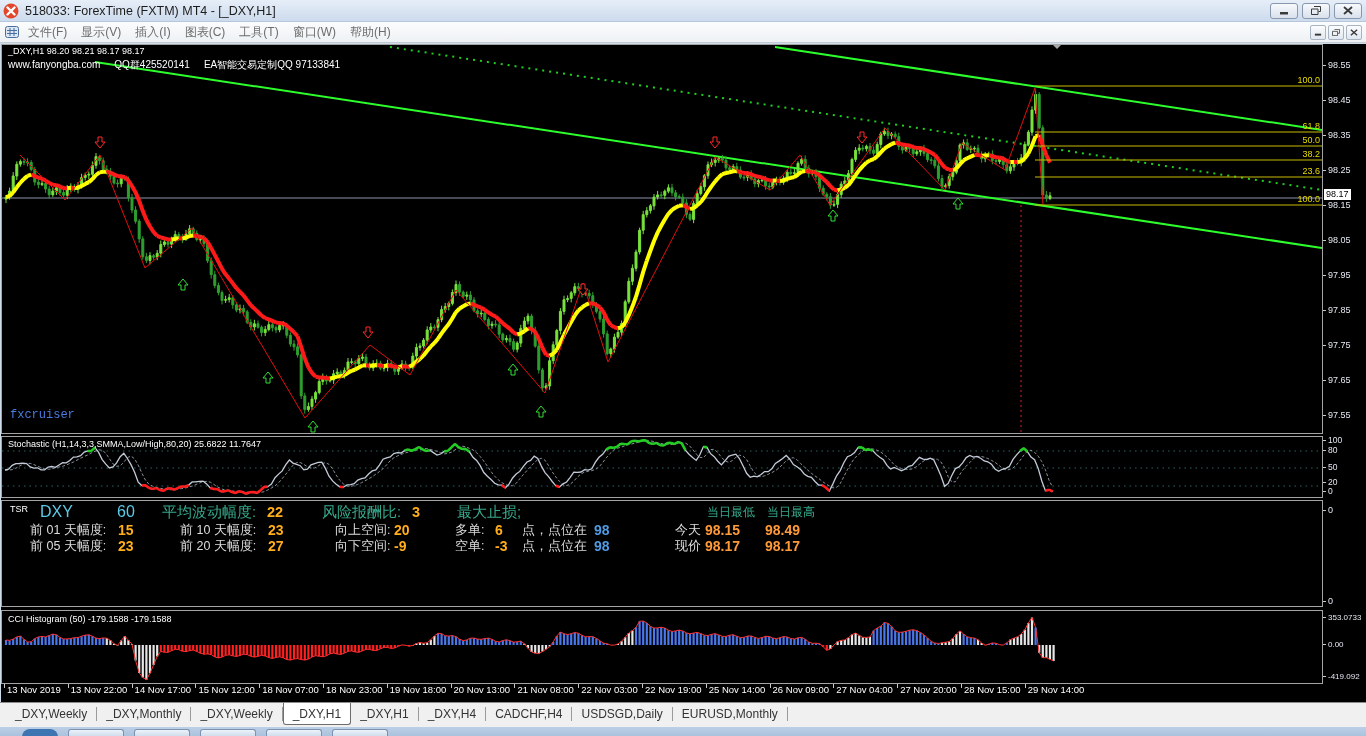 This screenshot has height=736, width=1366. Describe the element at coordinates (1330, 450) in the screenshot. I see `scale-label: 80` at that location.